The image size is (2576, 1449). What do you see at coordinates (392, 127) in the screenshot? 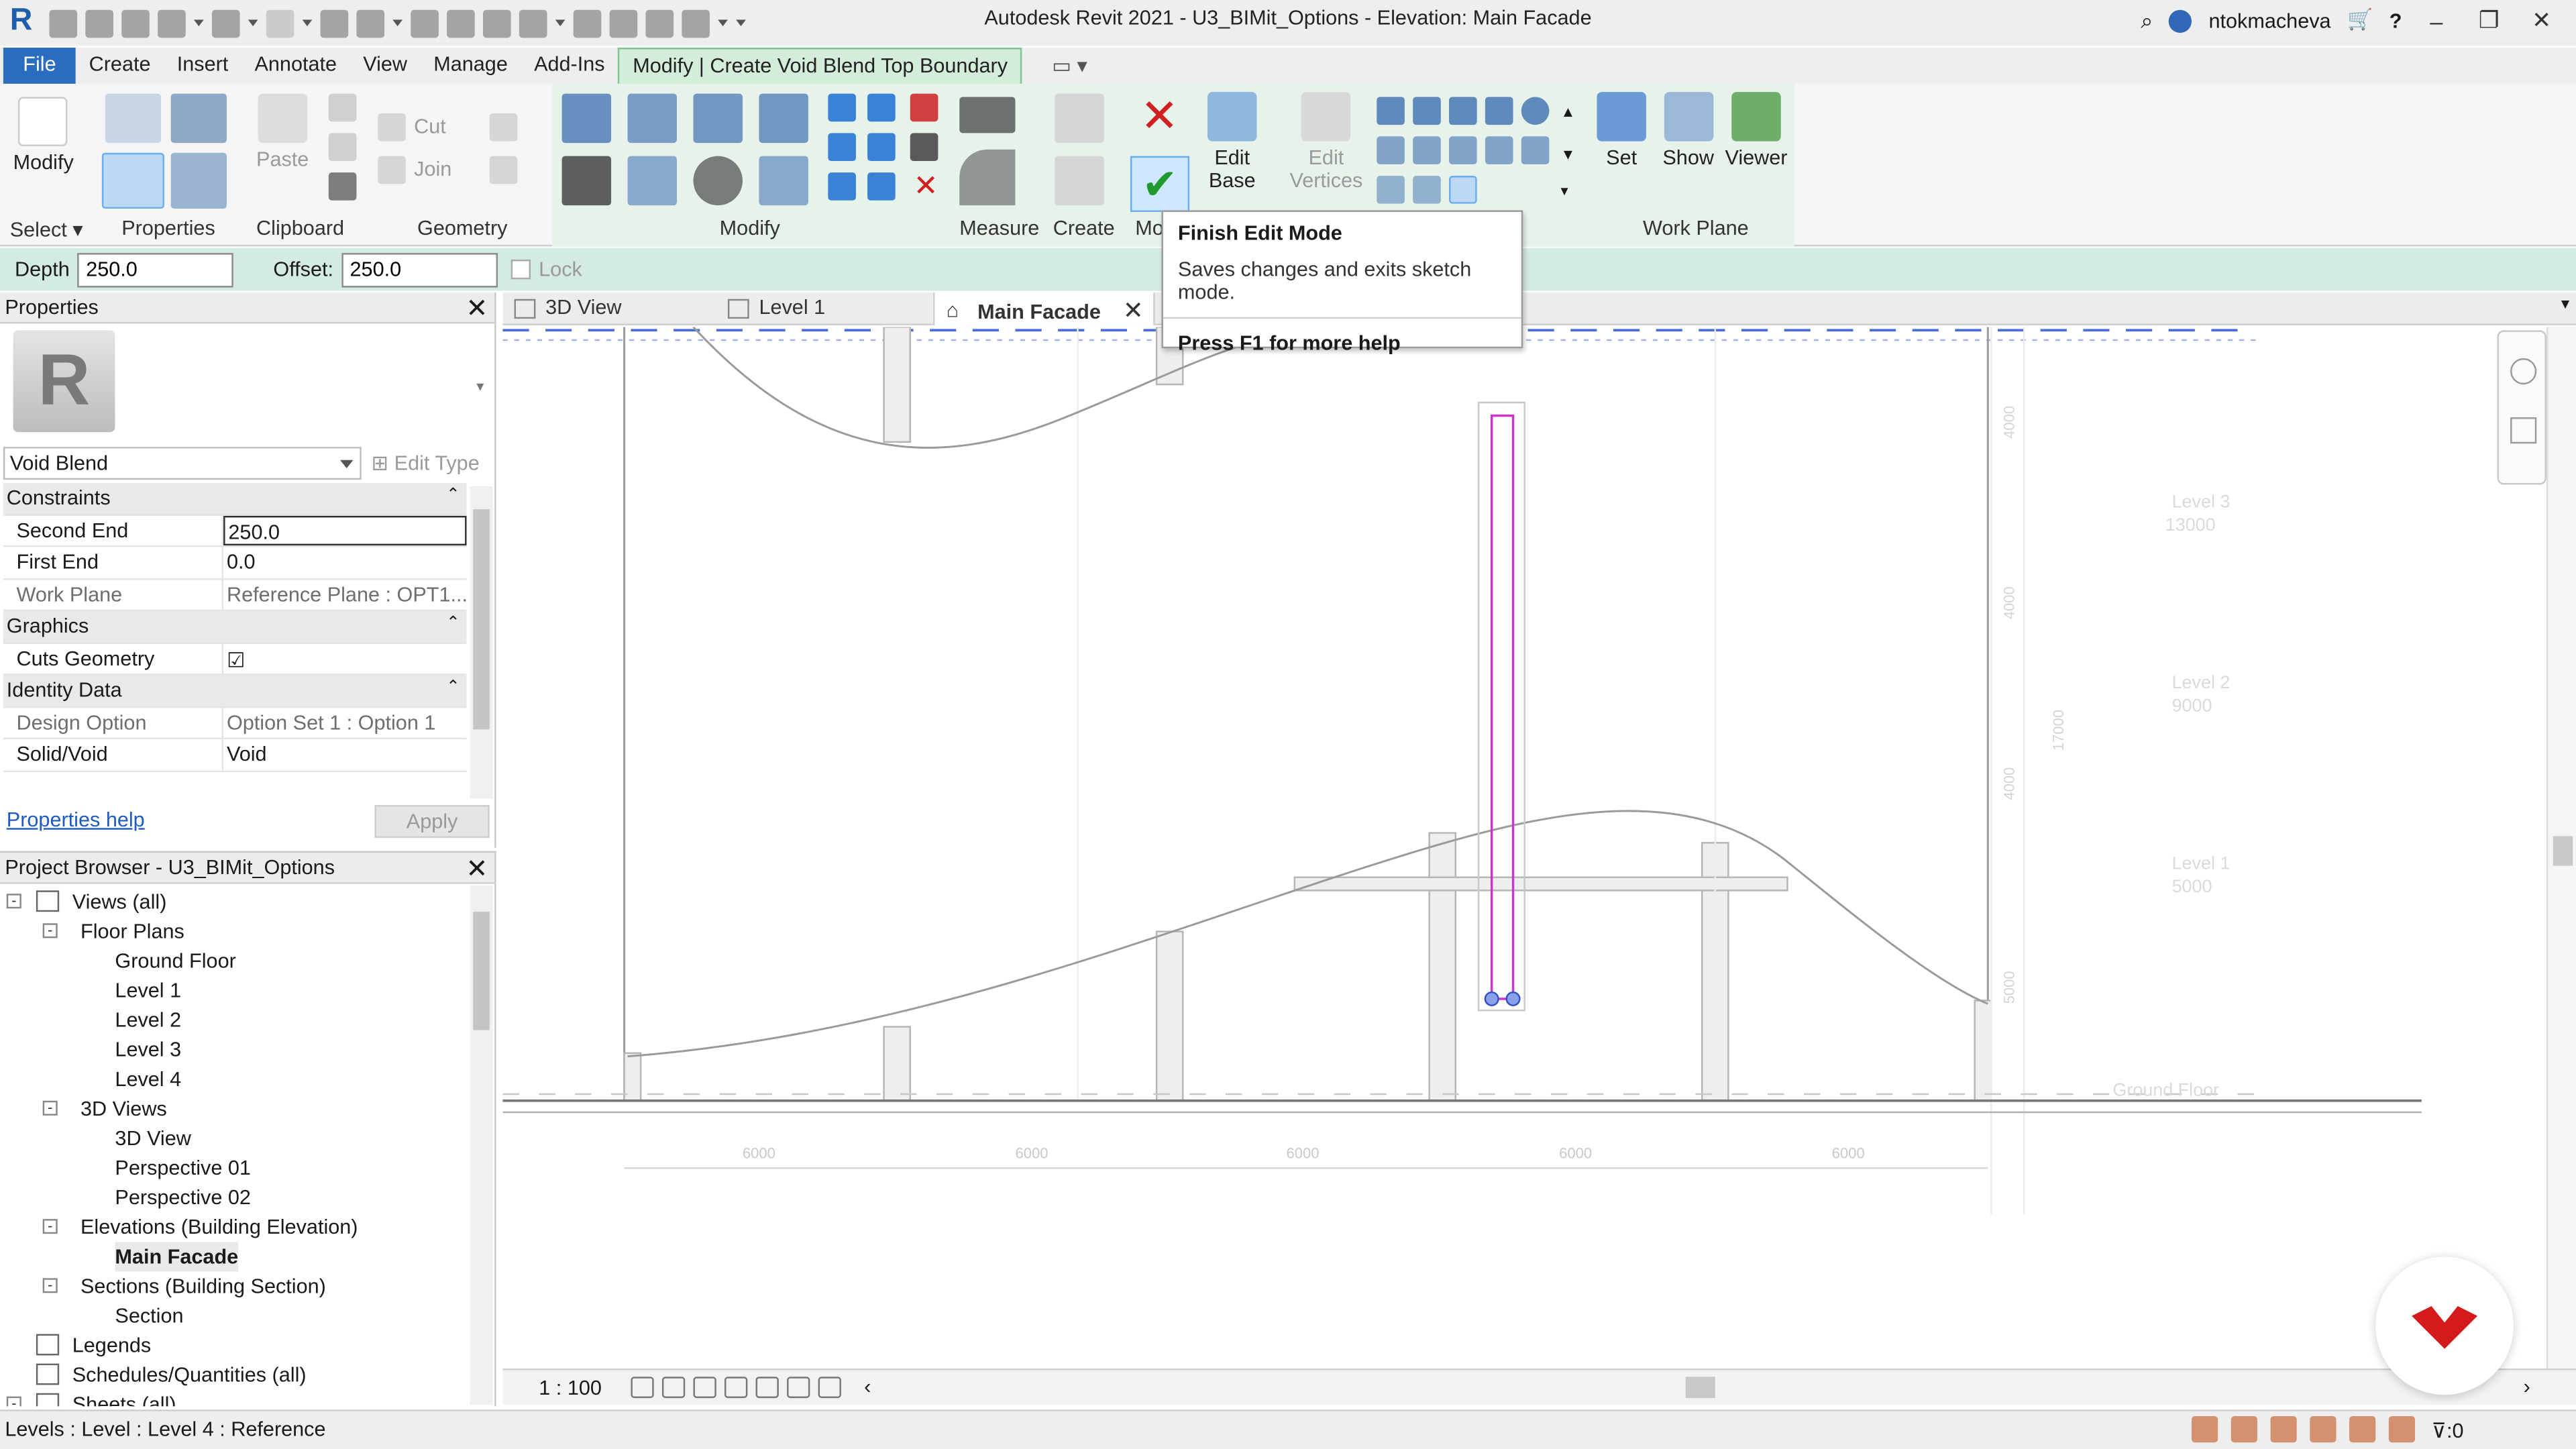
I see `cope-icon` at bounding box center [392, 127].